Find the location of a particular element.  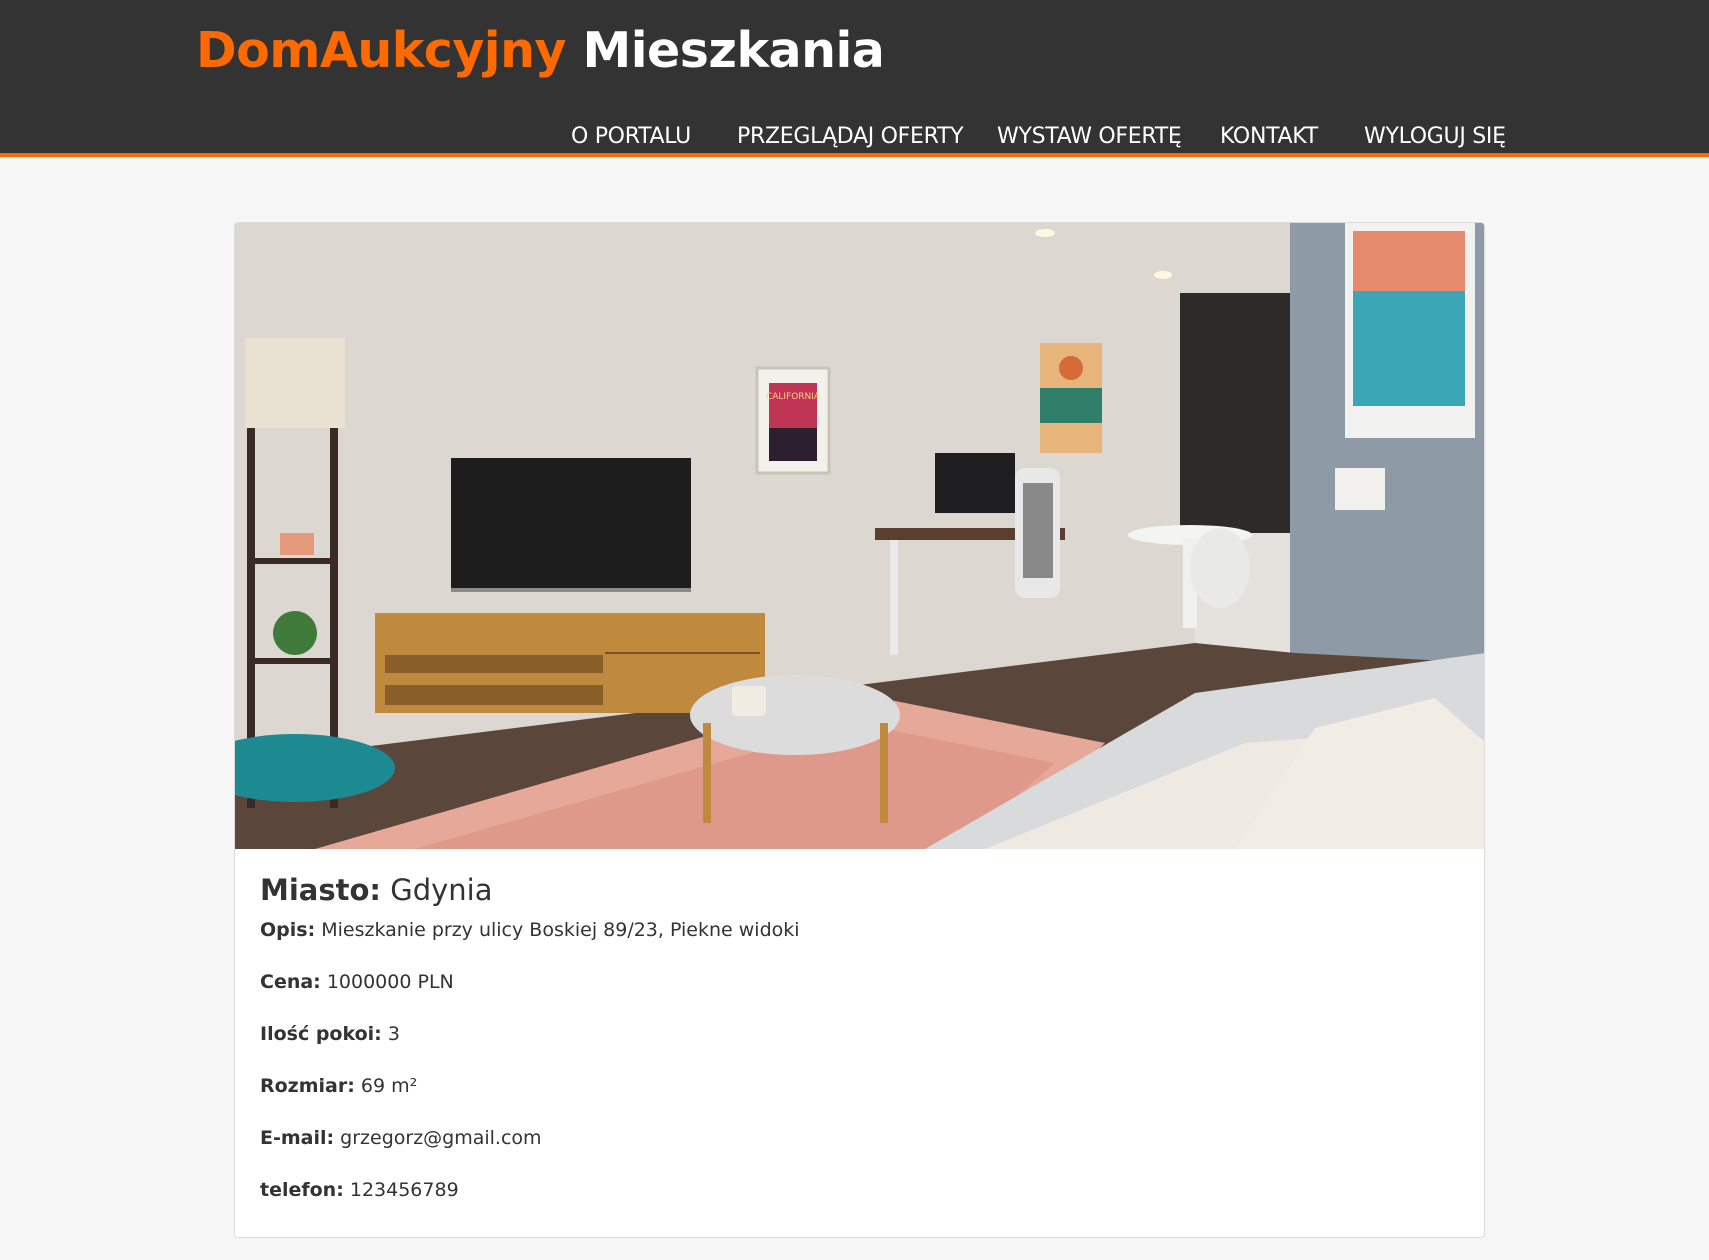

city-label: Miasto: is located at coordinates (321, 890).